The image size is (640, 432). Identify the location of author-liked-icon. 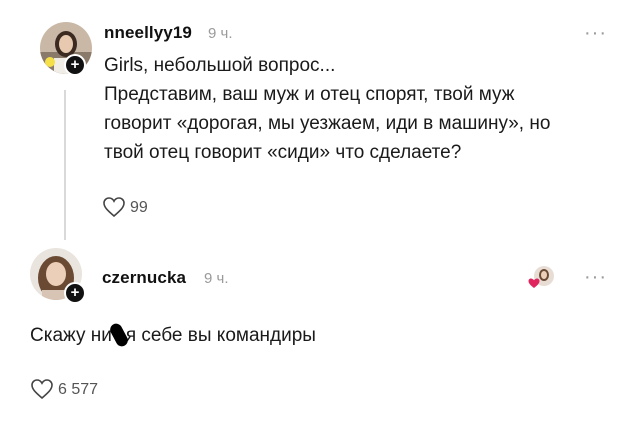
(542, 277).